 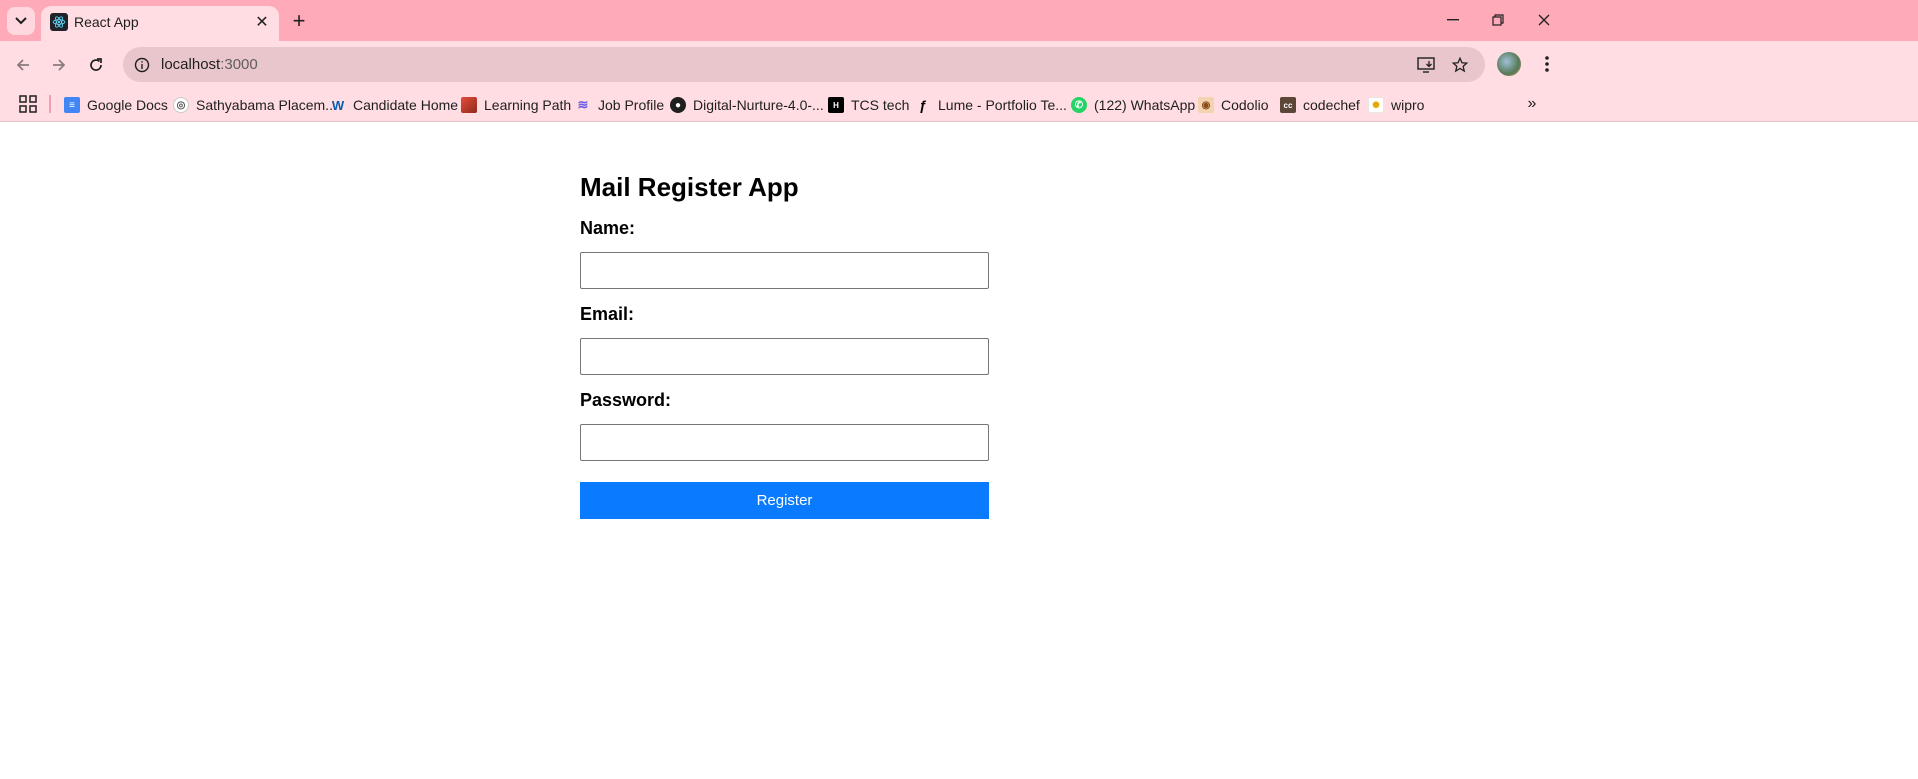 I want to click on apps-grid-icon, so click(x=28, y=104).